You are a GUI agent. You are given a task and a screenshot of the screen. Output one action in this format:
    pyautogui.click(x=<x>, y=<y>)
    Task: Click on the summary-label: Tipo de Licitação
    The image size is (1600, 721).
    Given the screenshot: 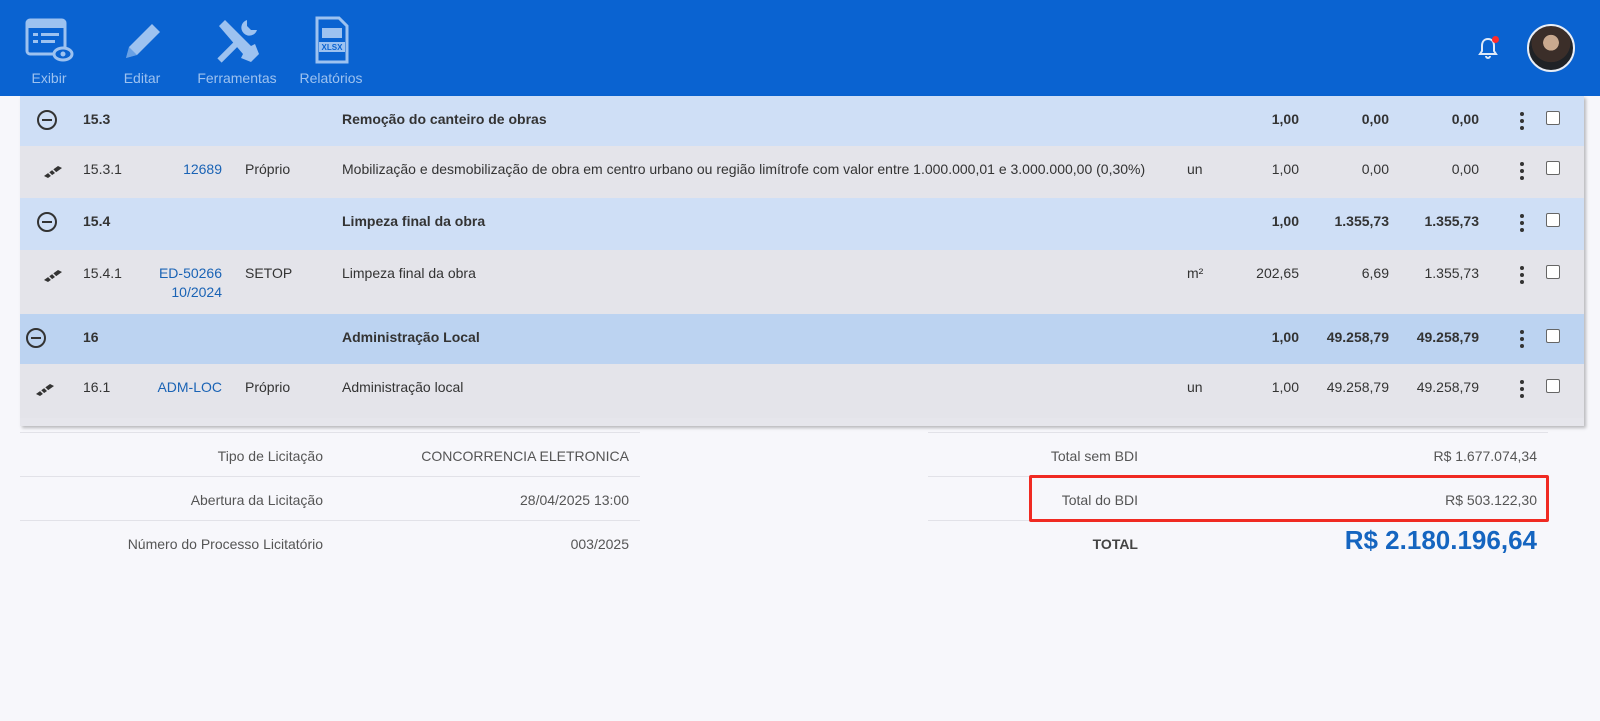 What is the action you would take?
    pyautogui.click(x=270, y=456)
    